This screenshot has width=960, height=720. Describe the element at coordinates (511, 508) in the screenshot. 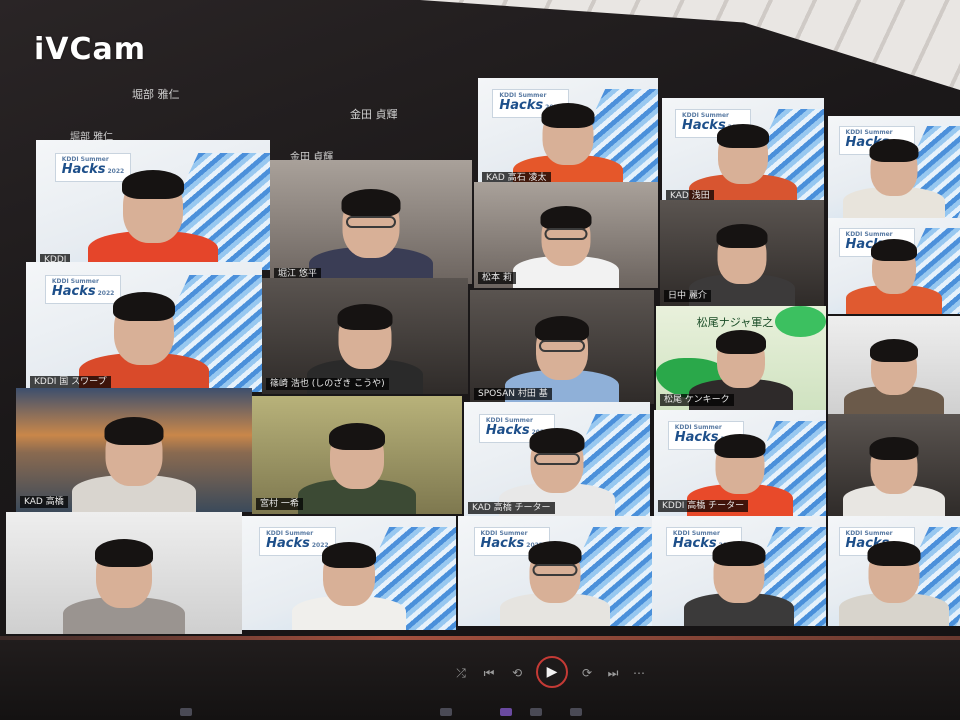

I see `participant-name: KAD 高橋 チーター` at that location.